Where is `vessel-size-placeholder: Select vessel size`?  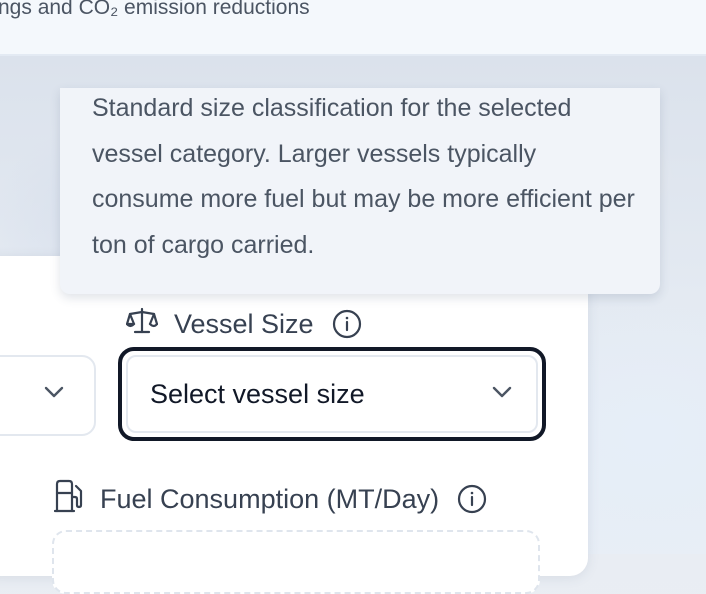 vessel-size-placeholder: Select vessel size is located at coordinates (257, 394).